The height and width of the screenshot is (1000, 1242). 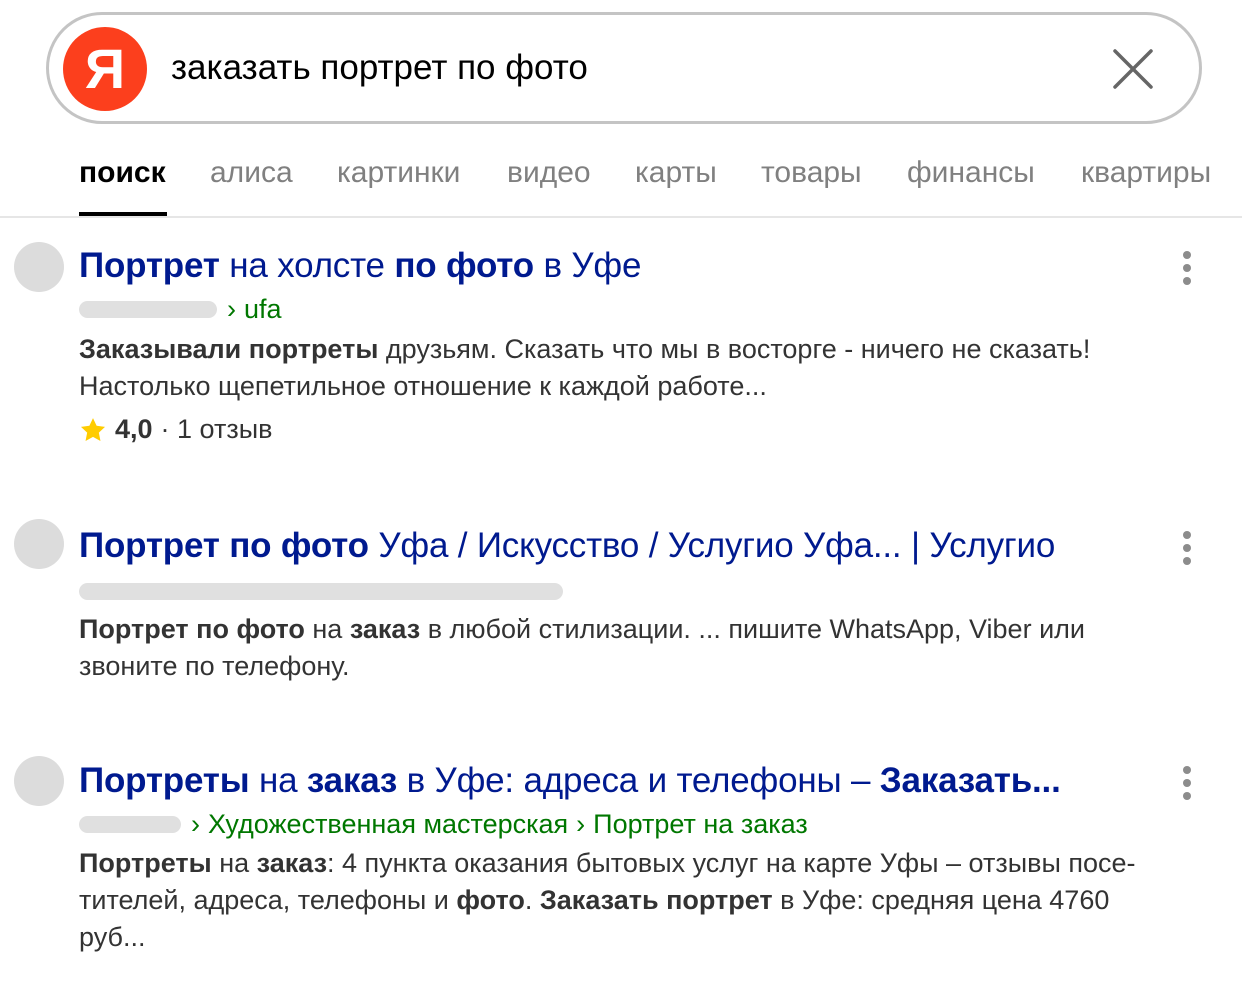 I want to click on breadcrumb-segment: ufa, so click(x=263, y=309).